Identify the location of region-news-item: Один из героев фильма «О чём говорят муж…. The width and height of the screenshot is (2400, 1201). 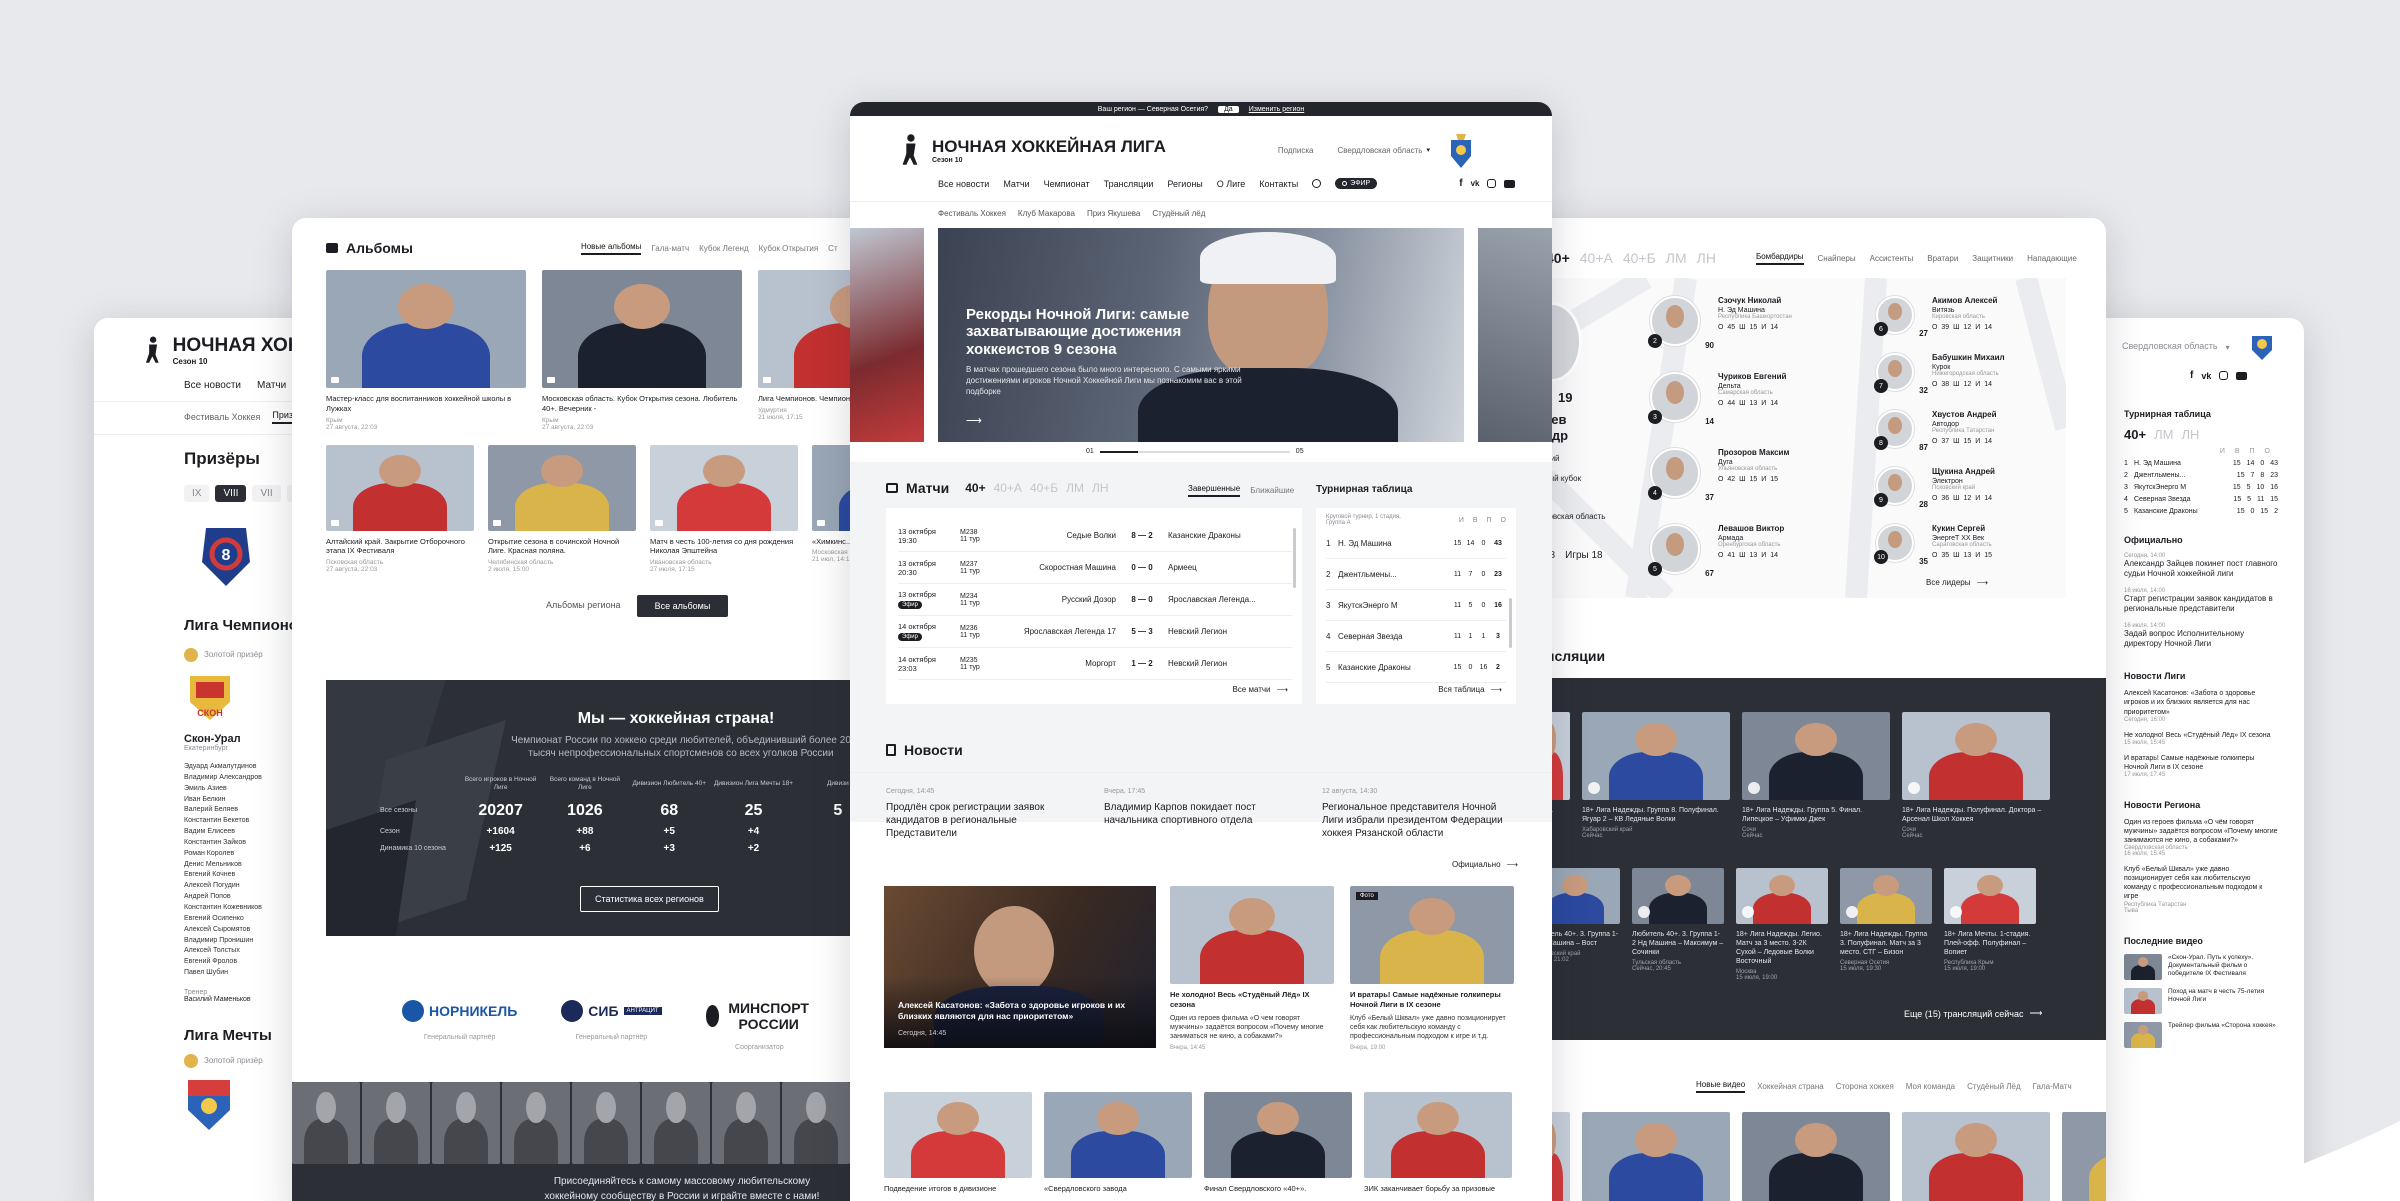
(2201, 837).